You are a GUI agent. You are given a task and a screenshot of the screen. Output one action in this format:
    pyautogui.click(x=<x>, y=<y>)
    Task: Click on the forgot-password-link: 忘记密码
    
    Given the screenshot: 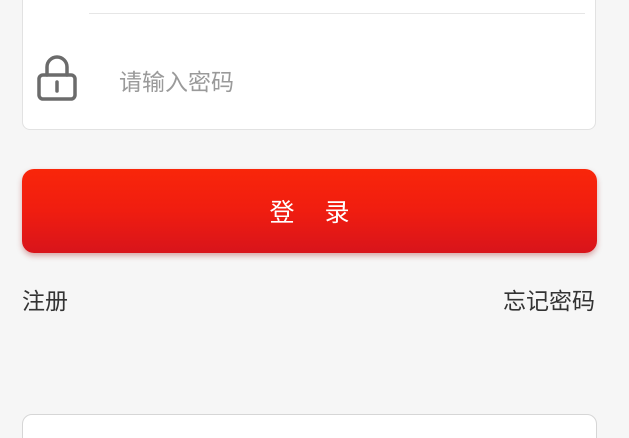 What is the action you would take?
    pyautogui.click(x=549, y=302)
    